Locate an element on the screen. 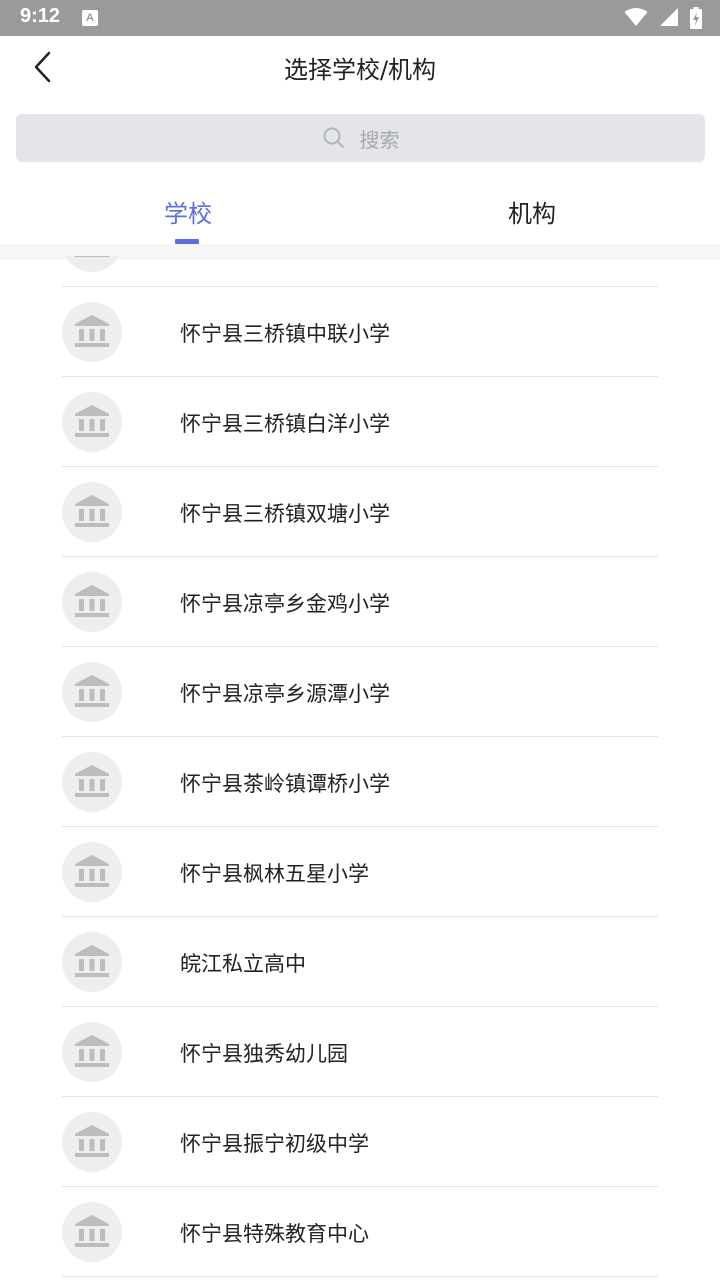 The image size is (720, 1280). school-name: 怀宁县独秀幼儿园 is located at coordinates (264, 1054).